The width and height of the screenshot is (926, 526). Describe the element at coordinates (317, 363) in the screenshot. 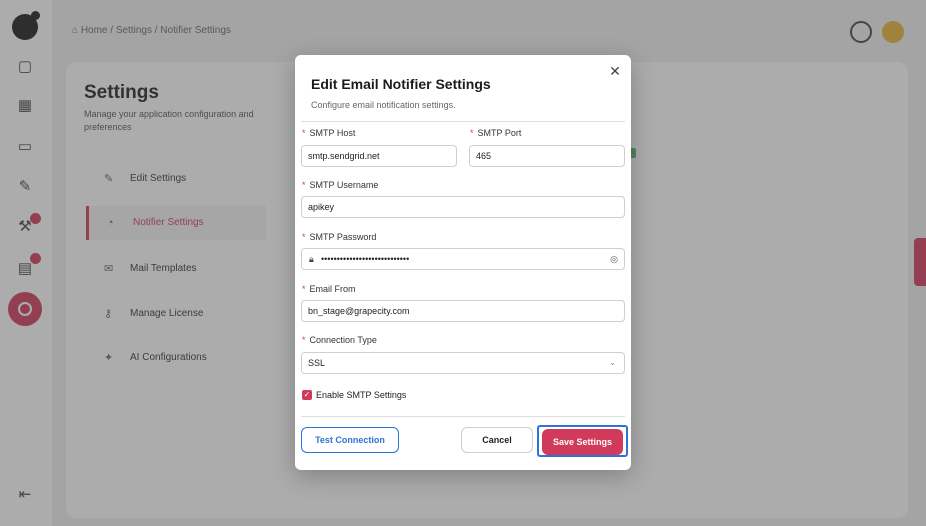

I see `connection-type-value: SSL` at that location.